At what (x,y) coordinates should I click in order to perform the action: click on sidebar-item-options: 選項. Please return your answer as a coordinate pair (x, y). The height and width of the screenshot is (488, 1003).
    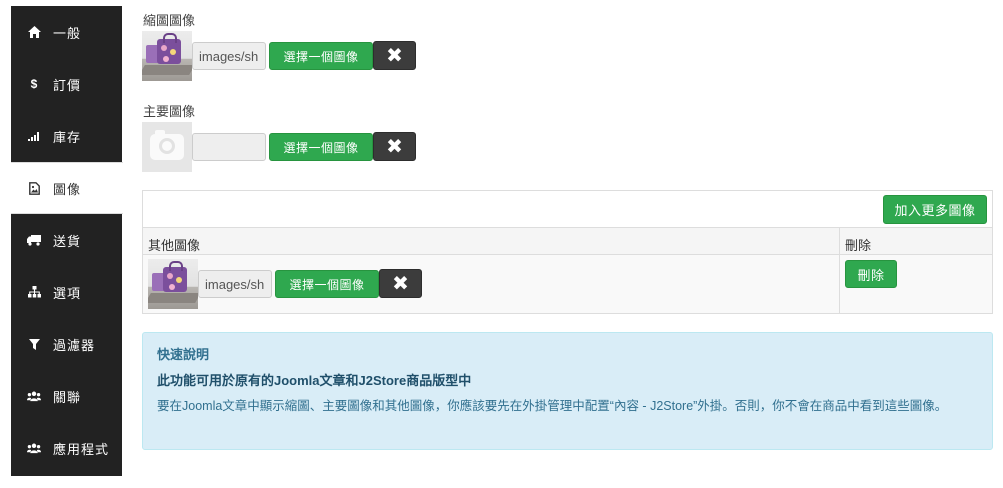
    Looking at the image, I should click on (66, 292).